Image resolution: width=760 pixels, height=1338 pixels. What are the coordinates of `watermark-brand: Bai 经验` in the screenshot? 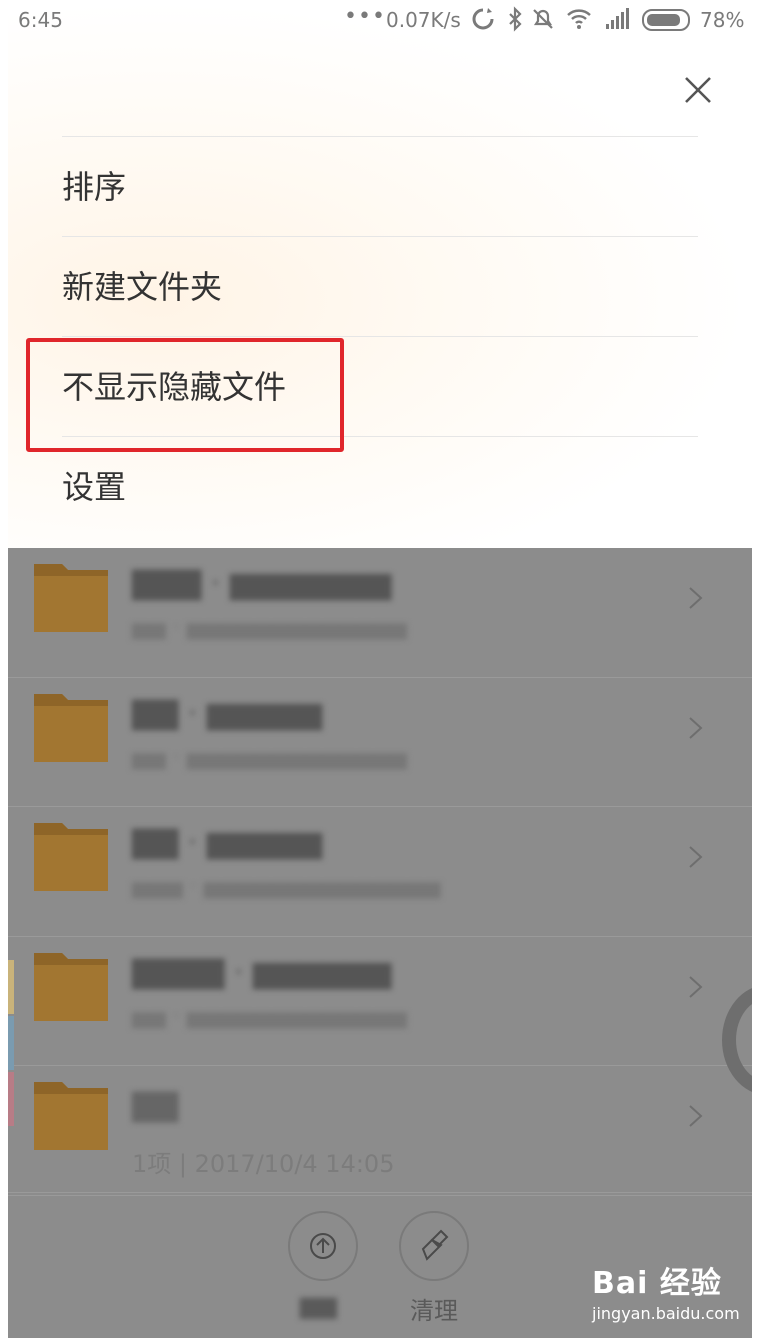 It's located at (657, 1283).